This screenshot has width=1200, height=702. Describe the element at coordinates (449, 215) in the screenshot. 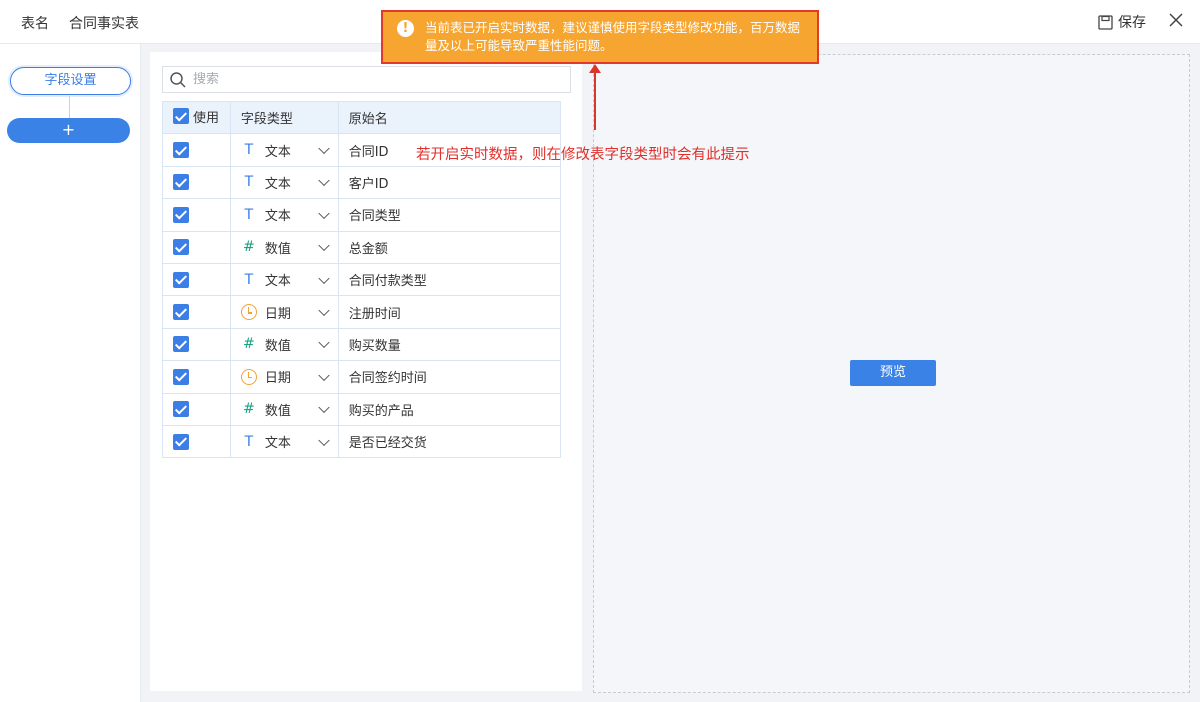

I see `original-name-cell: 合同类型` at that location.